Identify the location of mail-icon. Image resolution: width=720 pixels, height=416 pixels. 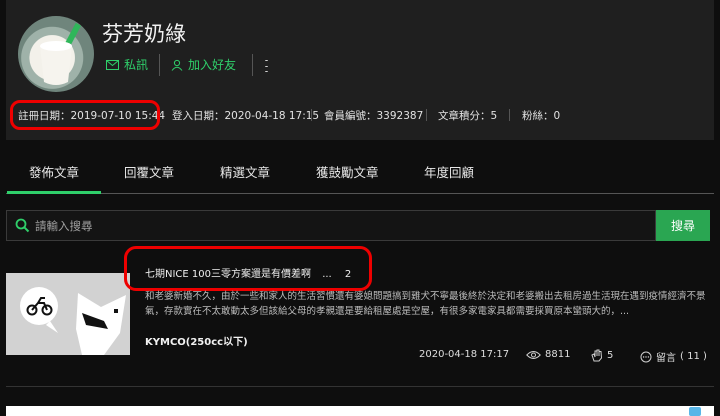
(112, 64).